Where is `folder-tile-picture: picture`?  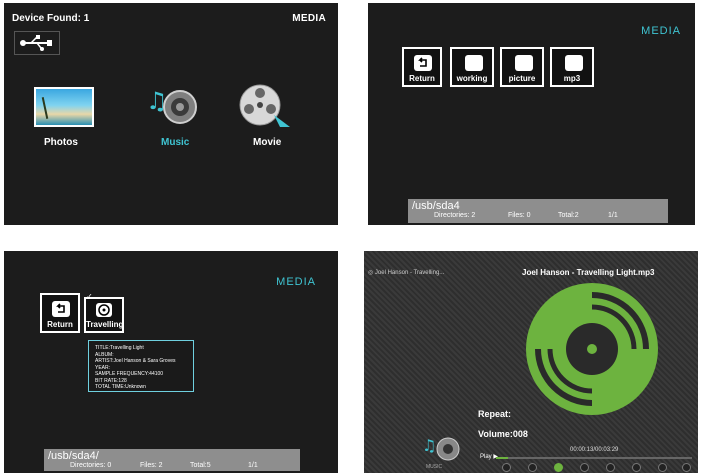
folder-tile-picture: picture is located at coordinates (522, 67).